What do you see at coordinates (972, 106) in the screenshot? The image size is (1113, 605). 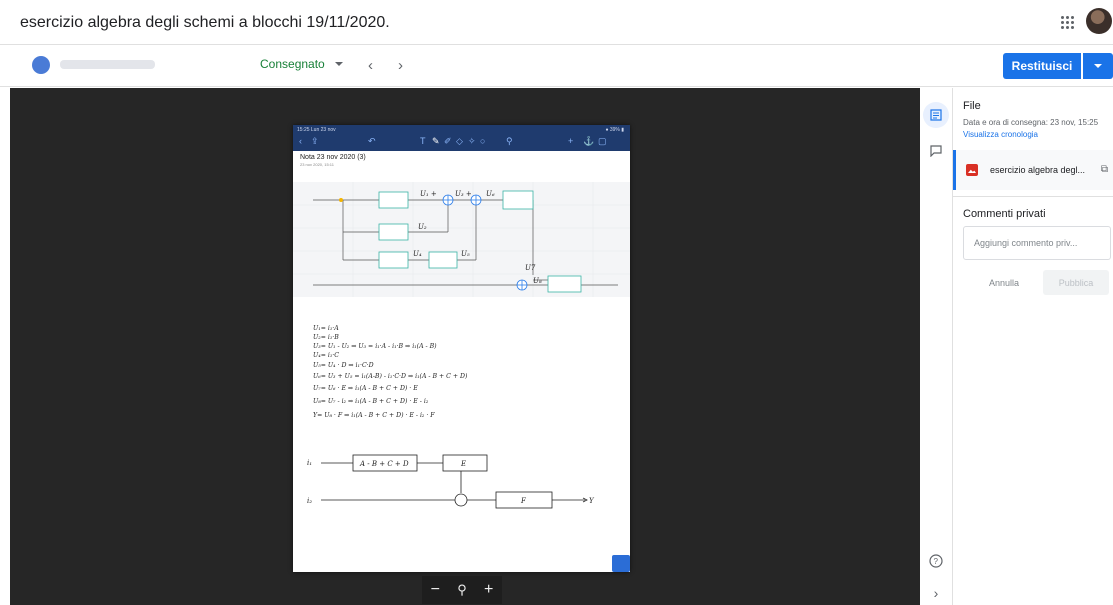 I see `files-heading: File` at bounding box center [972, 106].